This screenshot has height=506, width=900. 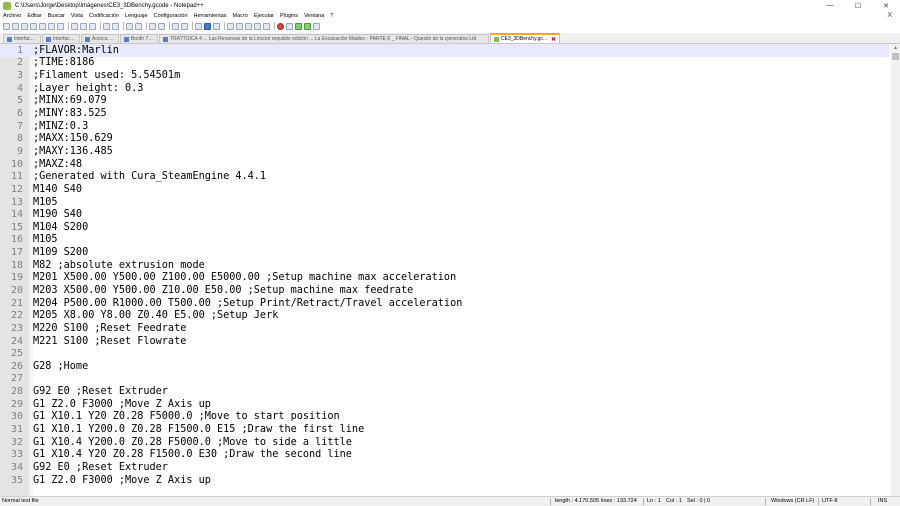 What do you see at coordinates (445, 252) in the screenshot?
I see `code-line: 17 M109 S200` at bounding box center [445, 252].